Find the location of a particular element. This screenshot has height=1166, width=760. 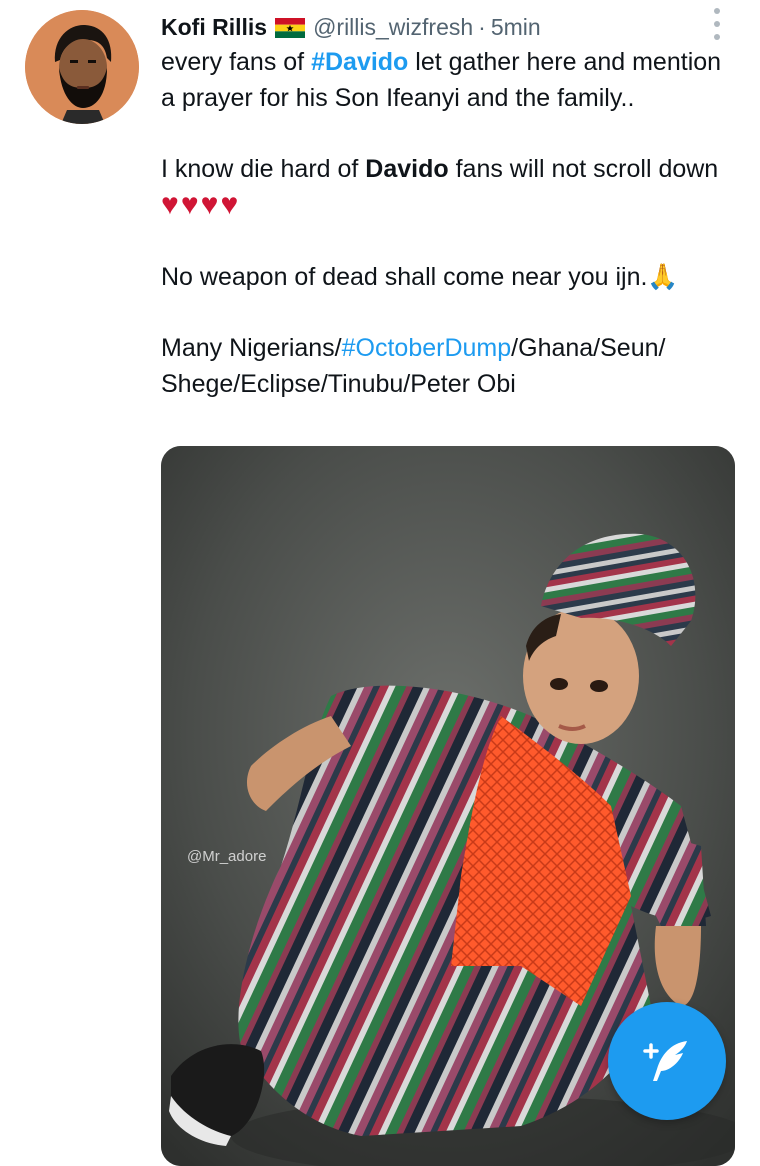

avatar is located at coordinates (82, 67).